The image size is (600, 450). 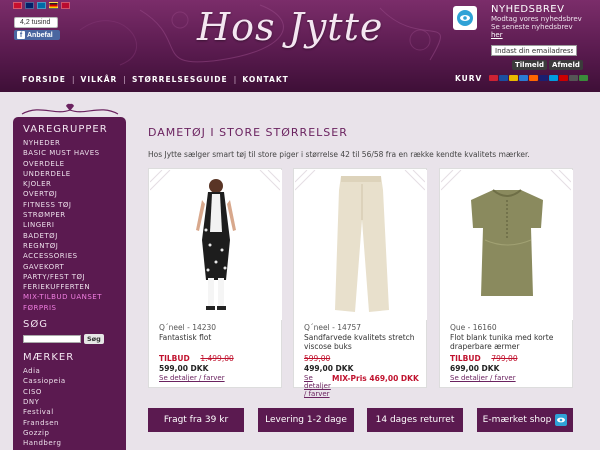 I want to click on product-image-trousers, so click(x=361, y=245).